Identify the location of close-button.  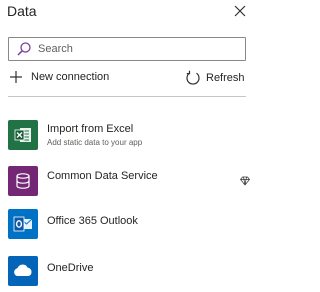
(240, 11).